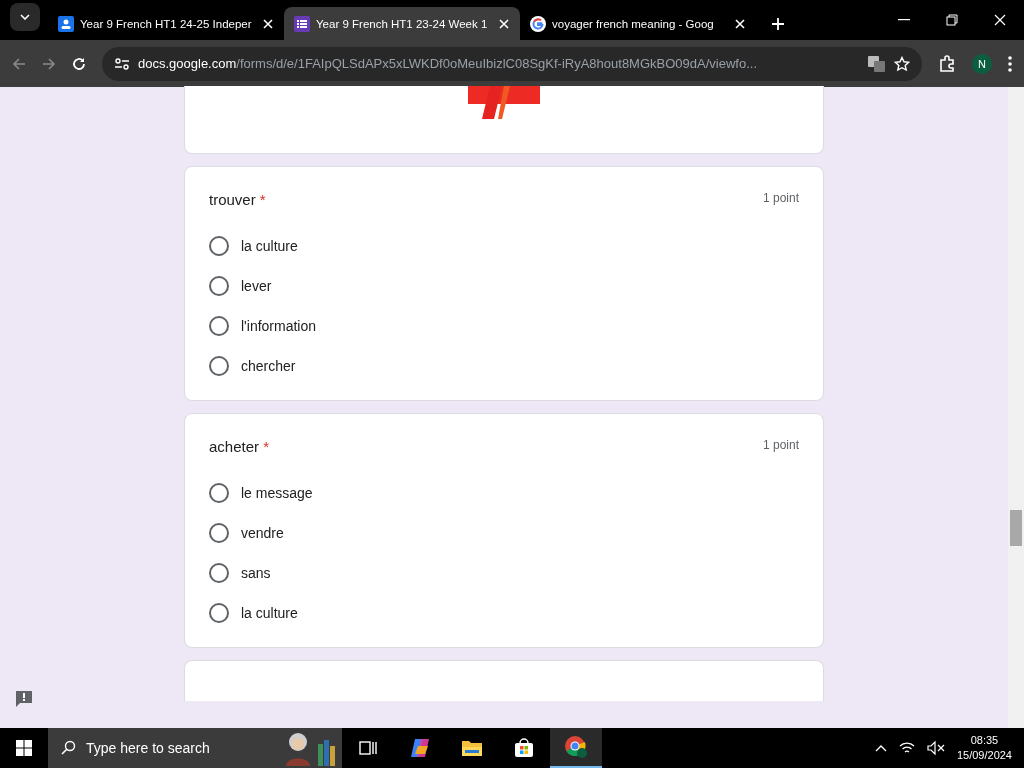 The width and height of the screenshot is (1024, 768). Describe the element at coordinates (262, 533) in the screenshot. I see `option-label: vendre` at that location.